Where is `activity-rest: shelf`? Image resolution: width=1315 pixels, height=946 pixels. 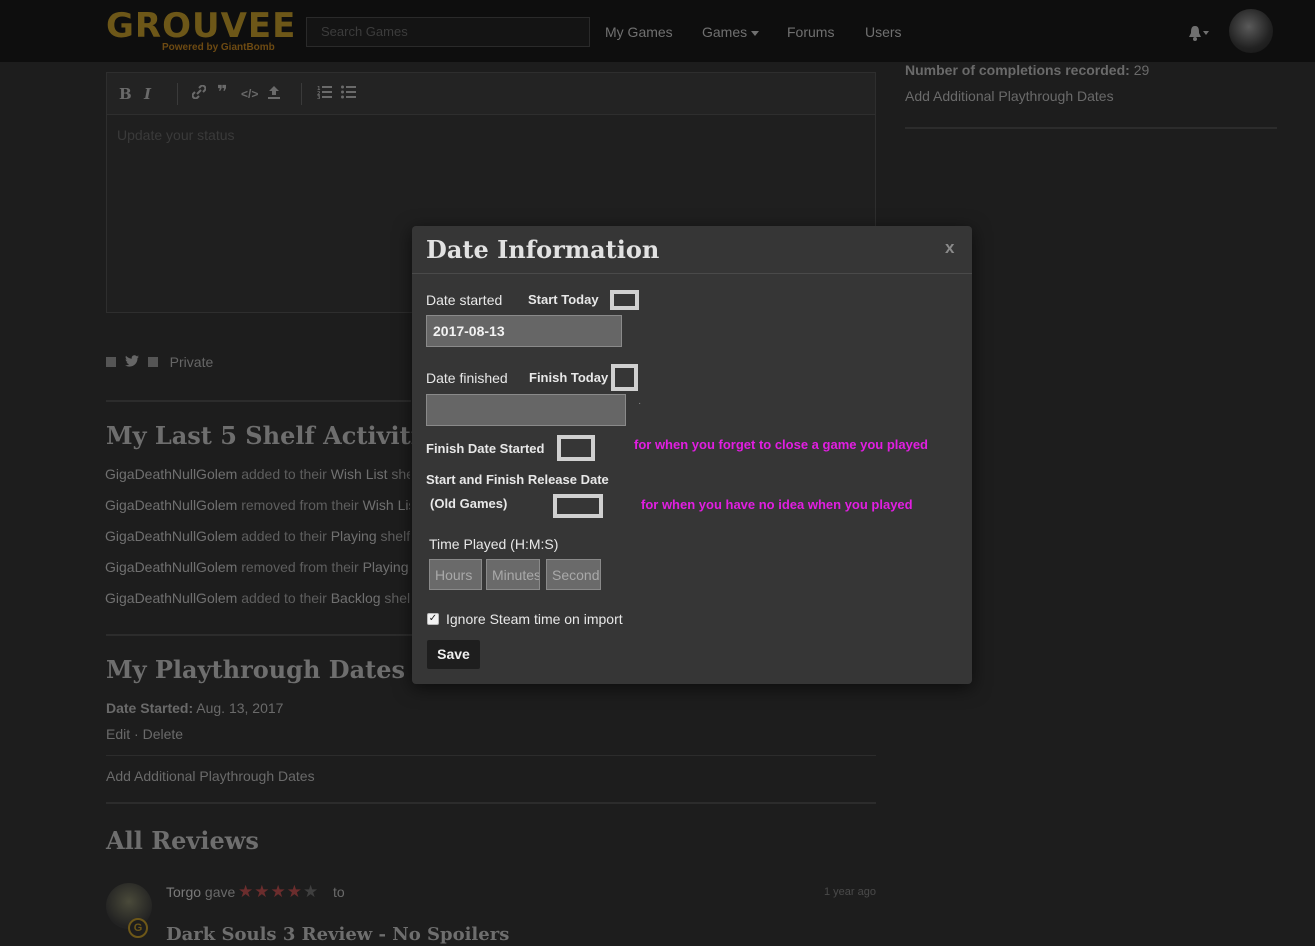 activity-rest: shelf is located at coordinates (397, 598).